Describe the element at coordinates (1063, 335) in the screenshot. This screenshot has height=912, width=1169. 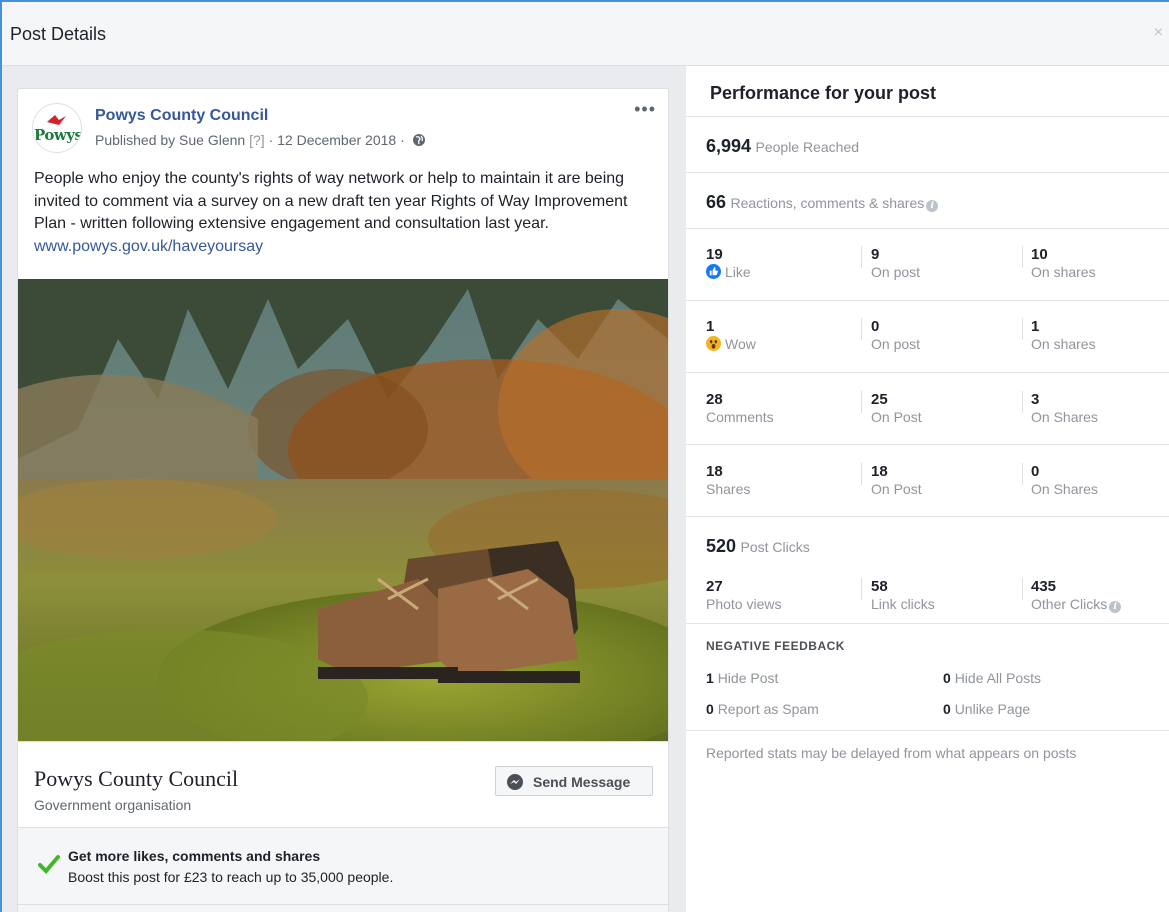
I see `wow-on-shares: 1 On shares` at that location.